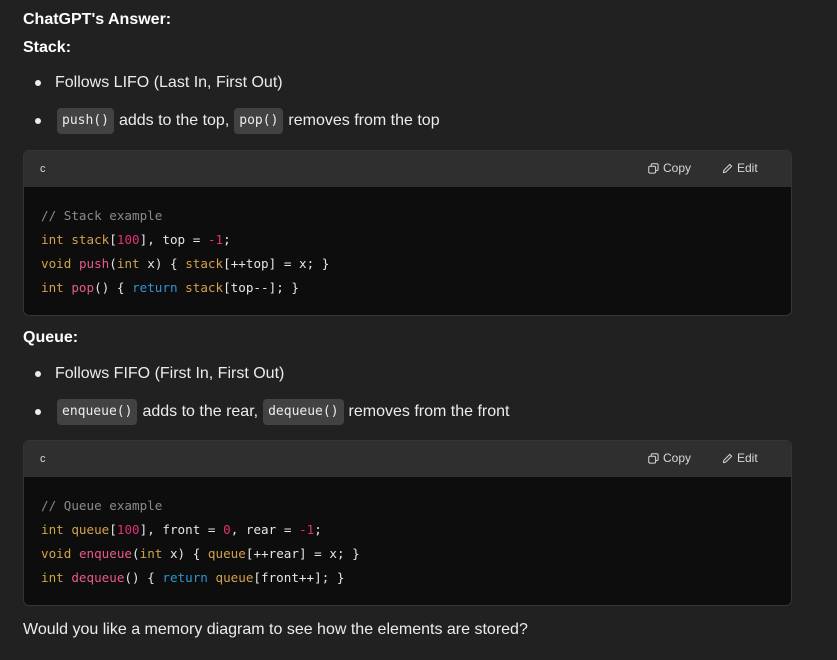  Describe the element at coordinates (85, 121) in the screenshot. I see `inline-code-push: push()` at that location.